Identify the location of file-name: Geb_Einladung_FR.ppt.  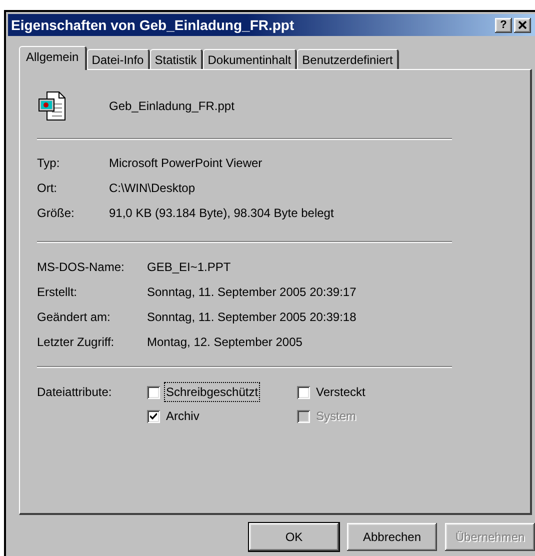
(171, 106).